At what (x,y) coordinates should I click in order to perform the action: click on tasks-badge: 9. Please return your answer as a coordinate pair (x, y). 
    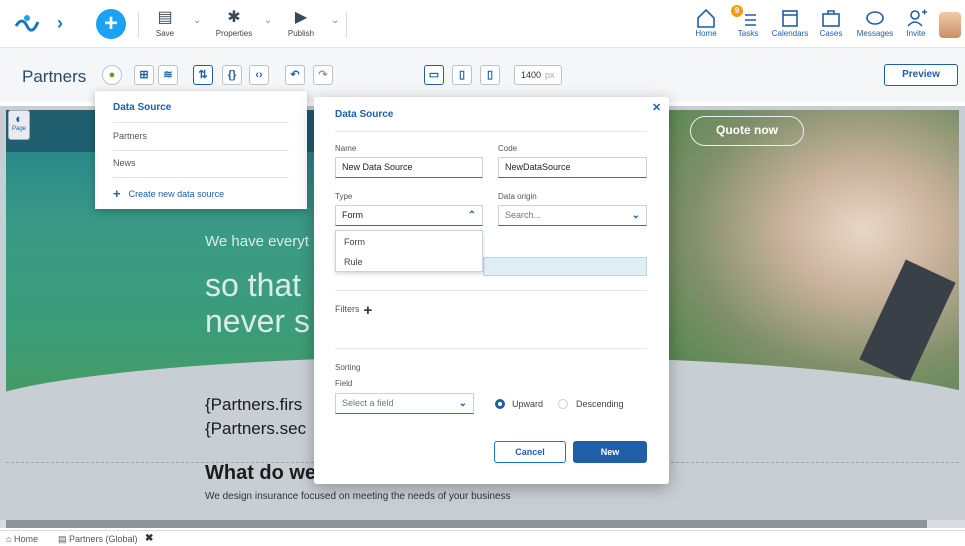
    Looking at the image, I should click on (737, 11).